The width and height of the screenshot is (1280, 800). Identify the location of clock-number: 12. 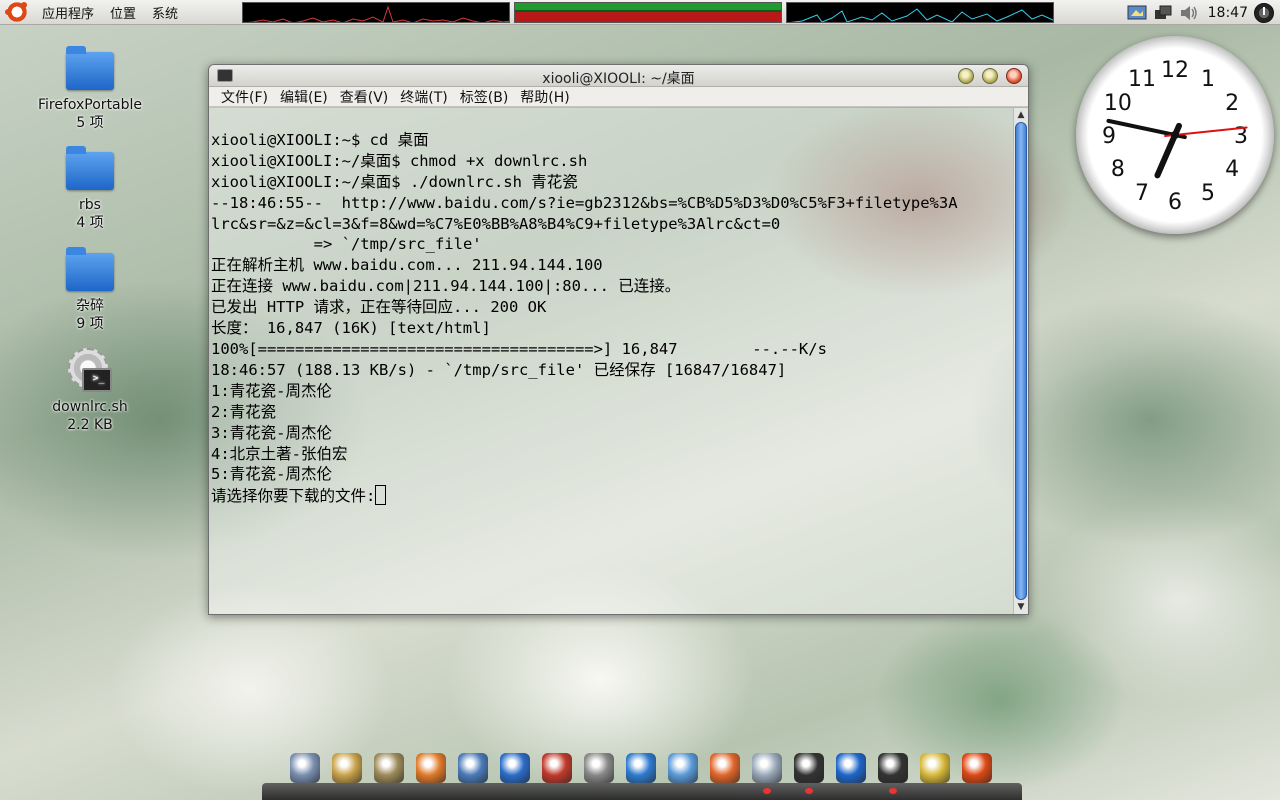
(1175, 70).